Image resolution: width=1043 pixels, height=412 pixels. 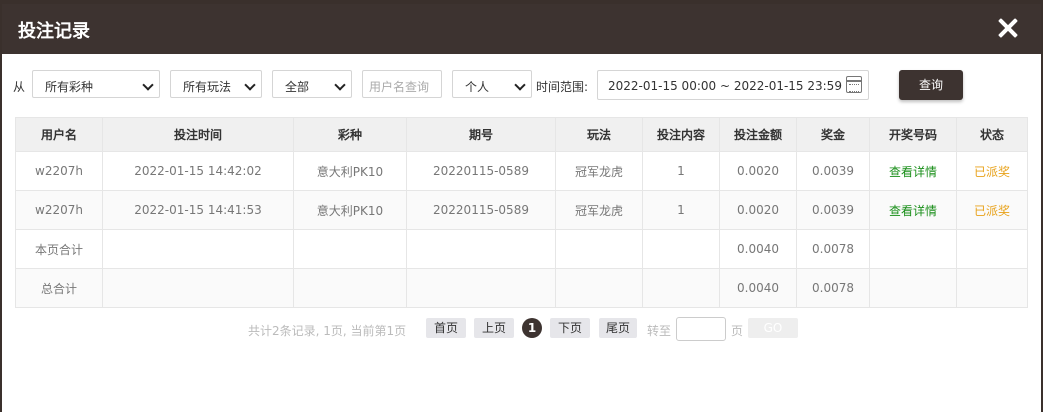 I want to click on time-range-value: 2022-01-15 00:00 ~ 2022-01-15 23:59, so click(x=725, y=86).